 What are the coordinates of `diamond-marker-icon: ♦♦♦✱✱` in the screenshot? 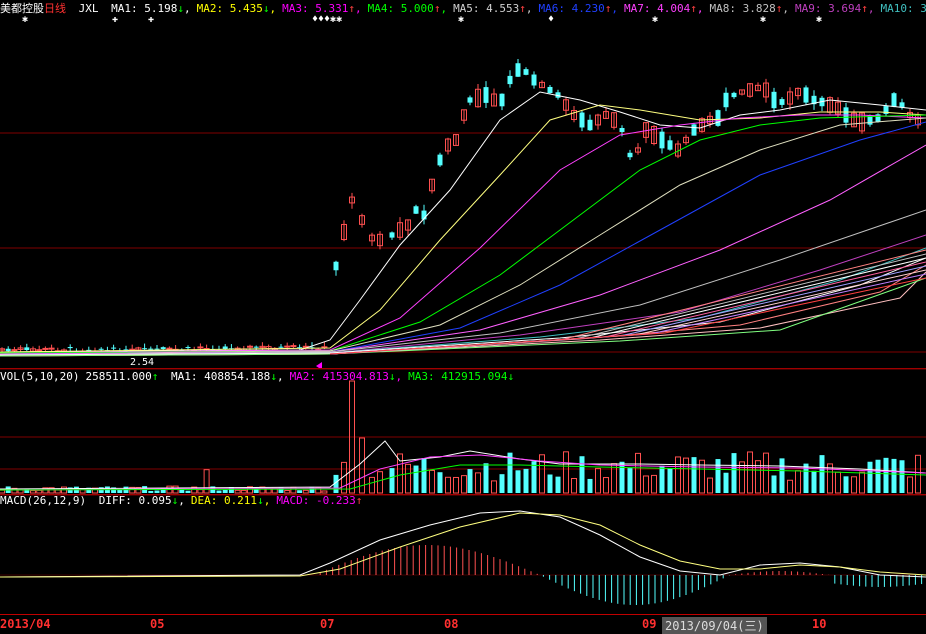 It's located at (327, 19).